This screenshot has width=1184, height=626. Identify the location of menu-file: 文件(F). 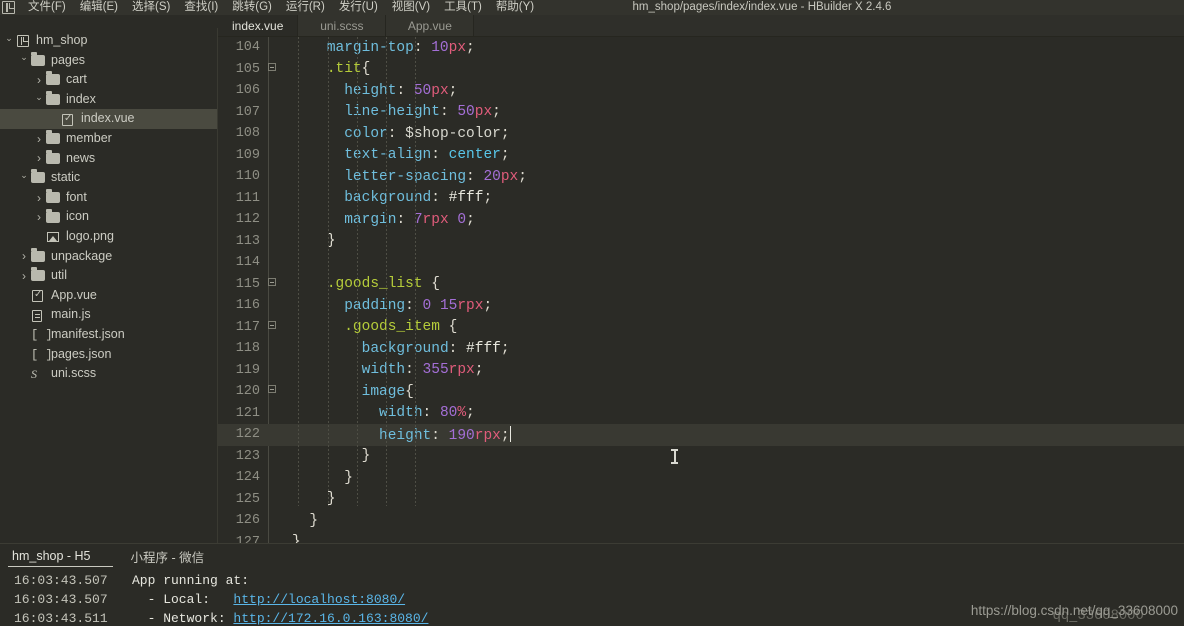
(47, 7).